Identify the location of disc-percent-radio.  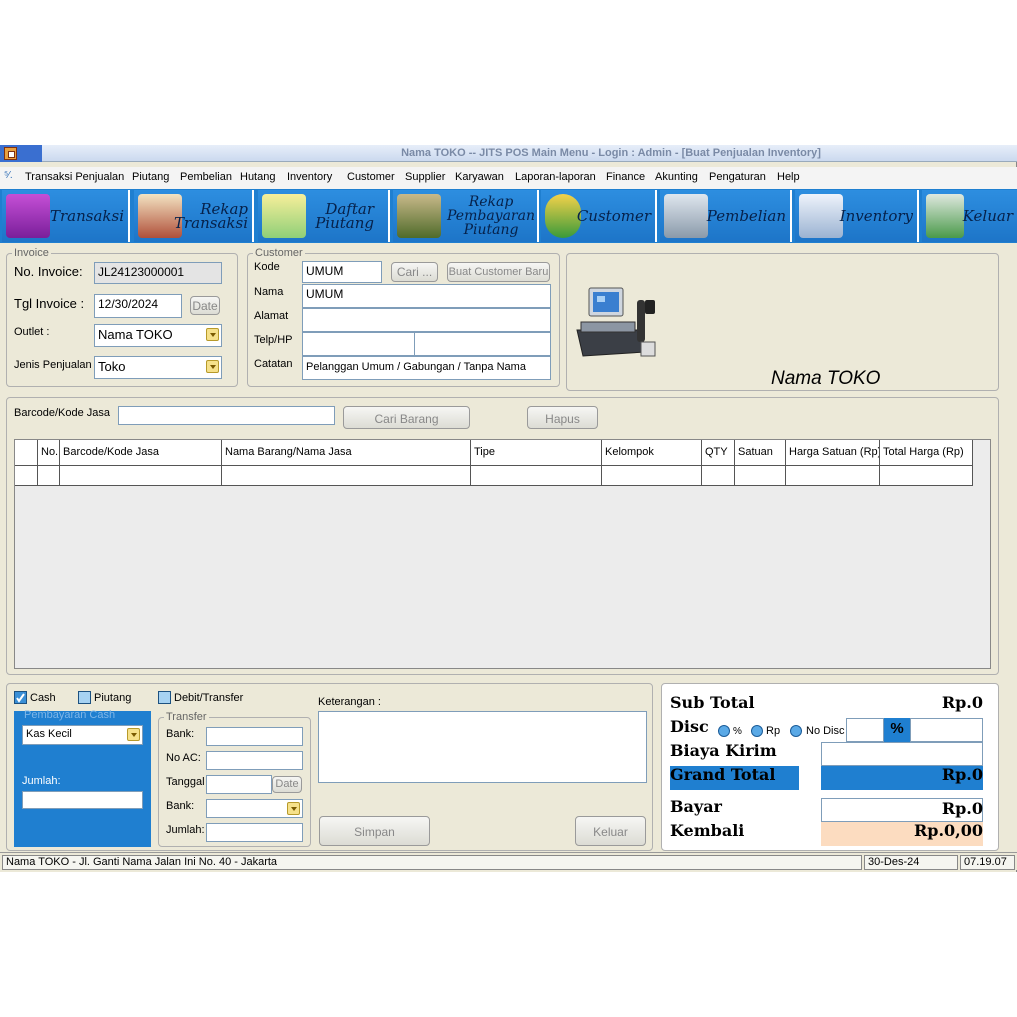
(724, 731).